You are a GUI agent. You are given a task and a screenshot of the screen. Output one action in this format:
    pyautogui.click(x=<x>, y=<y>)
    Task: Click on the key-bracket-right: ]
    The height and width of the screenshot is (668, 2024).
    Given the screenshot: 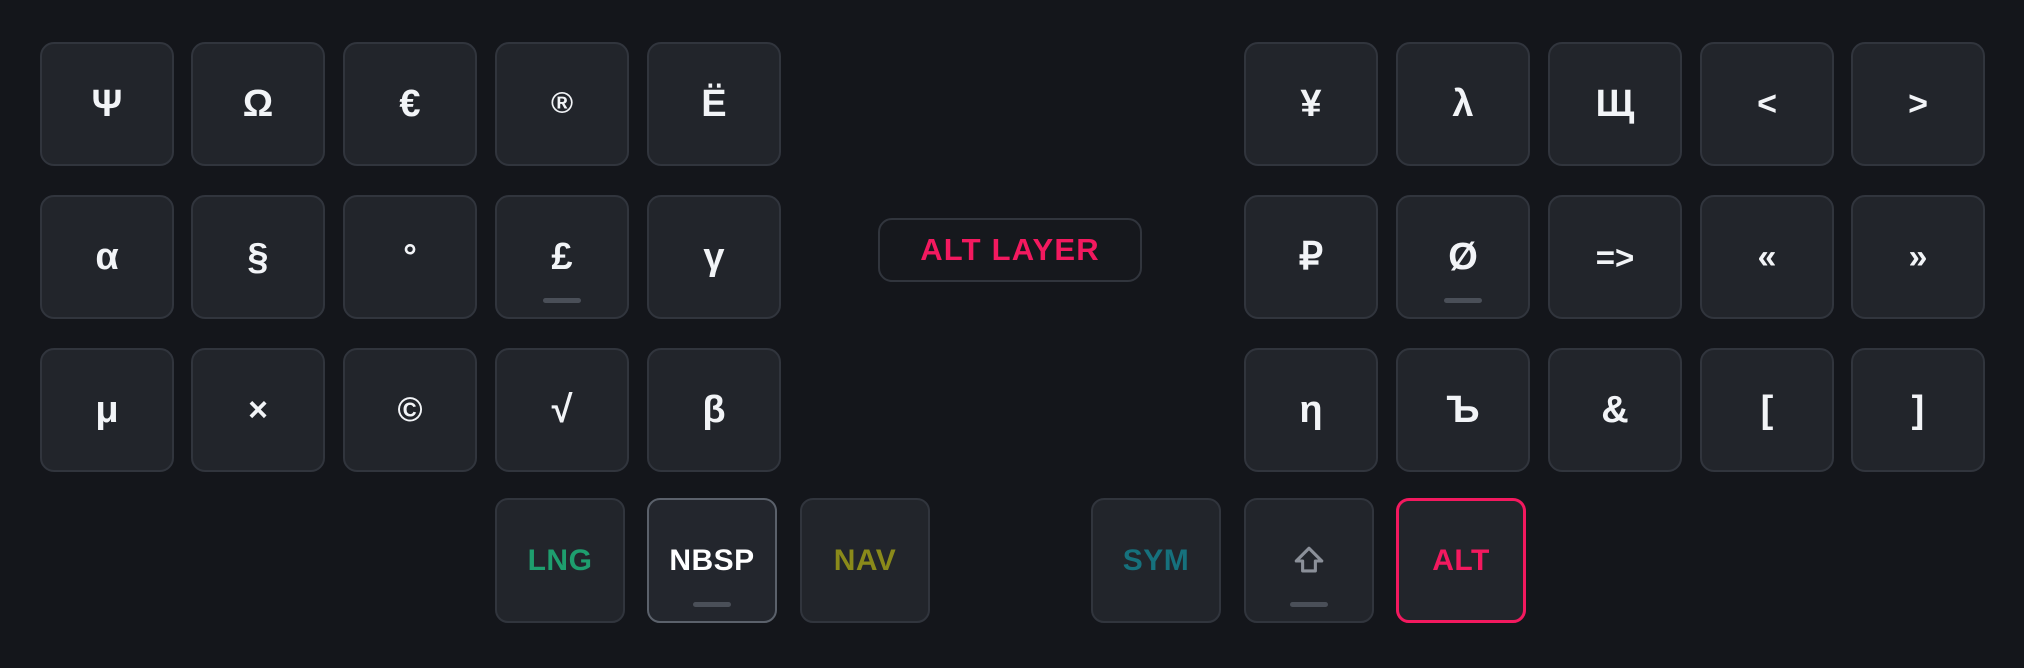 What is the action you would take?
    pyautogui.click(x=1918, y=410)
    